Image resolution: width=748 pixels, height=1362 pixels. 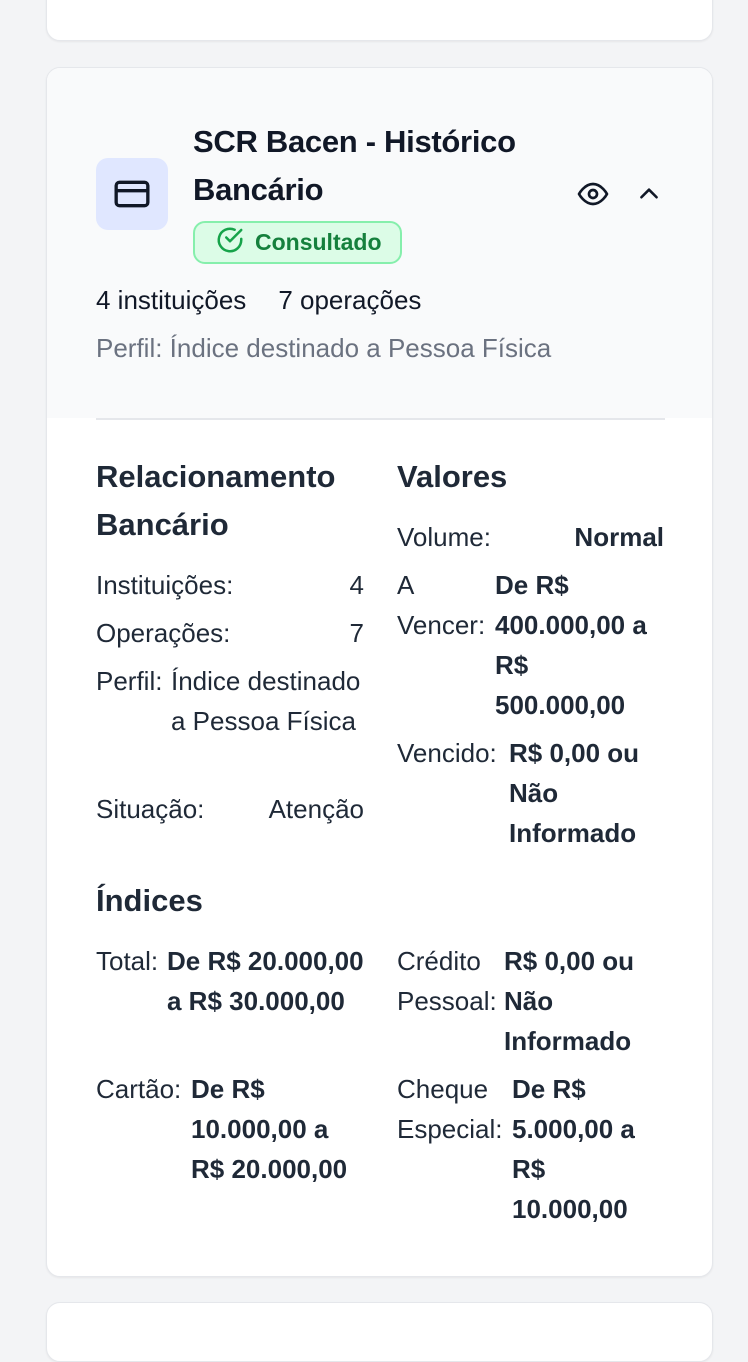 What do you see at coordinates (216, 500) in the screenshot?
I see `relacionamento-title: Relacionamento Bancário` at bounding box center [216, 500].